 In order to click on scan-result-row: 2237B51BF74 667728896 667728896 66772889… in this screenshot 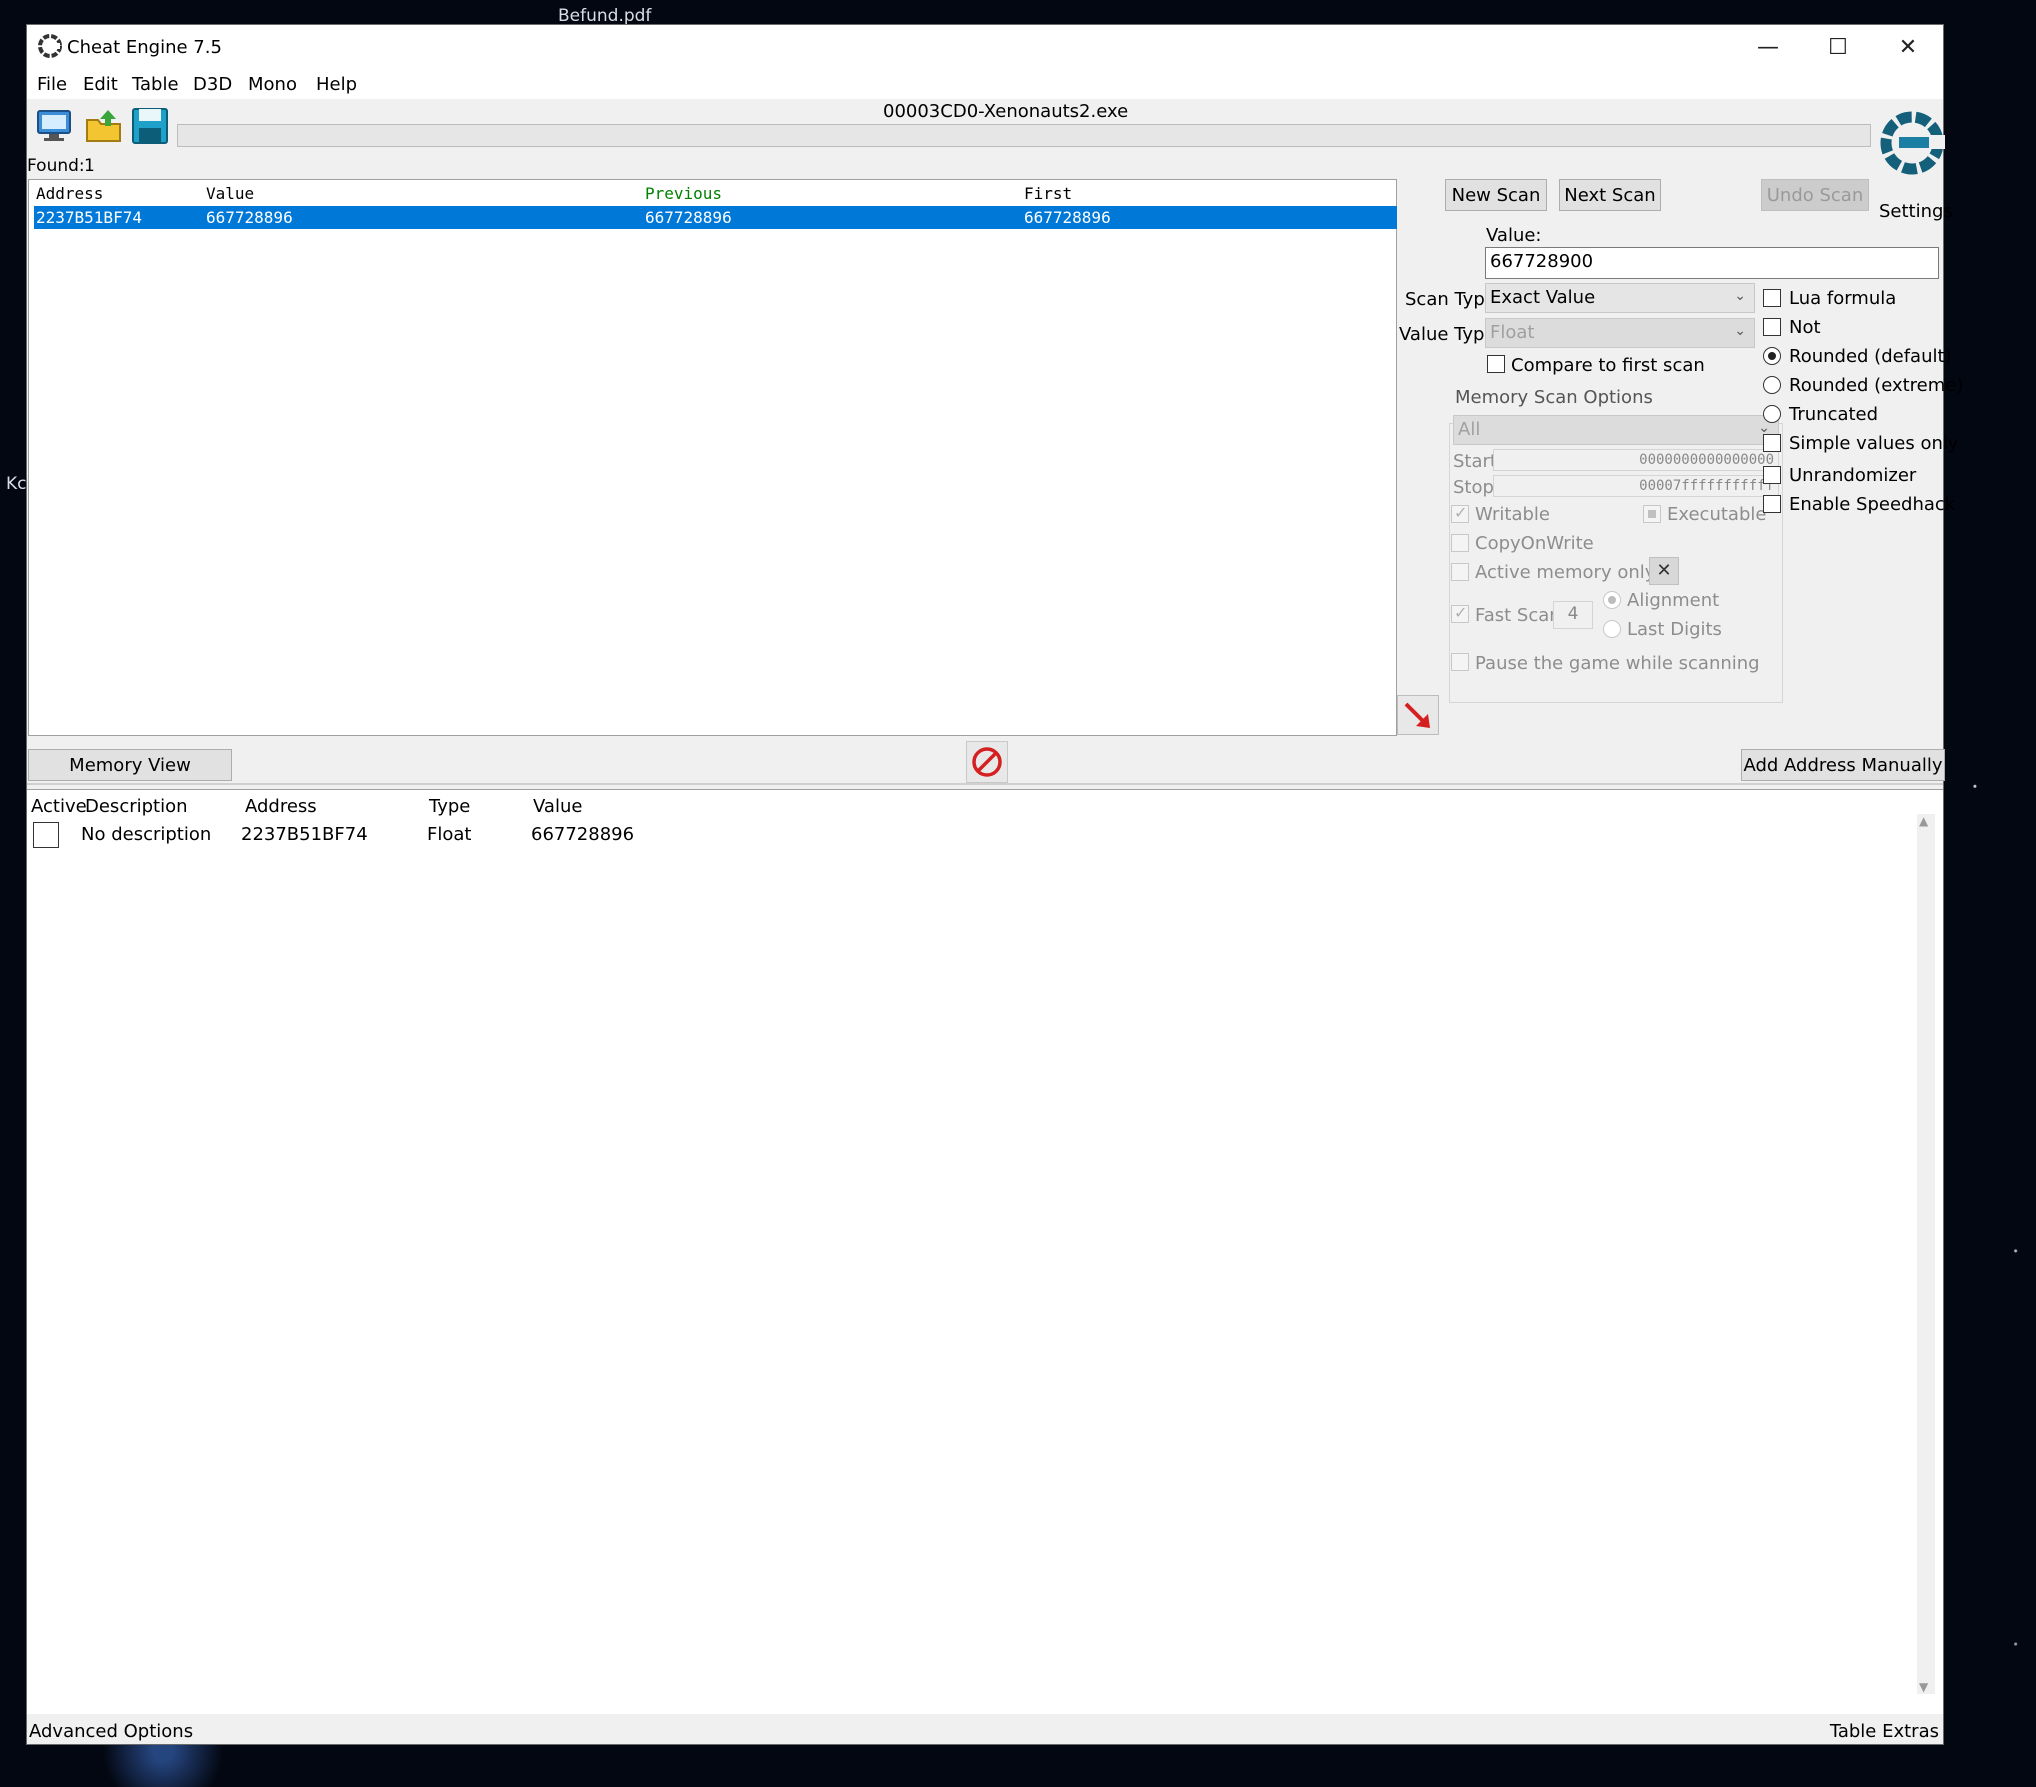, I will do `click(715, 217)`.